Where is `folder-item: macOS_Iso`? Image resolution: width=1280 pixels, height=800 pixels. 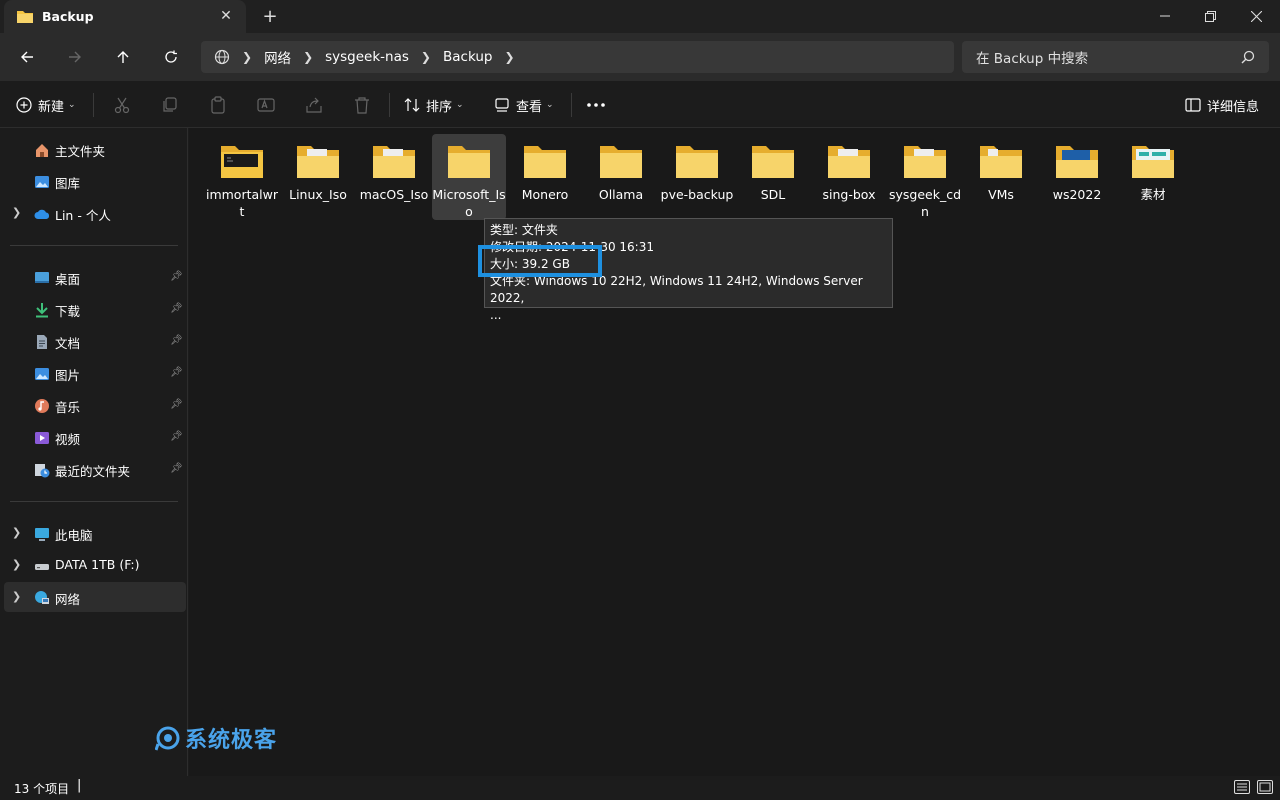 folder-item: macOS_Iso is located at coordinates (394, 177).